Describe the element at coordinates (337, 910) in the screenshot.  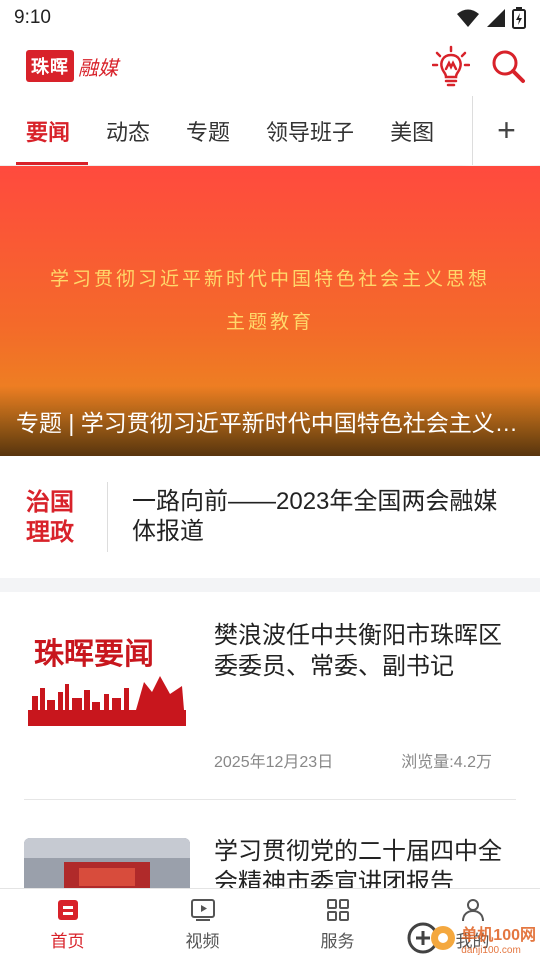
I see `grid-icon` at that location.